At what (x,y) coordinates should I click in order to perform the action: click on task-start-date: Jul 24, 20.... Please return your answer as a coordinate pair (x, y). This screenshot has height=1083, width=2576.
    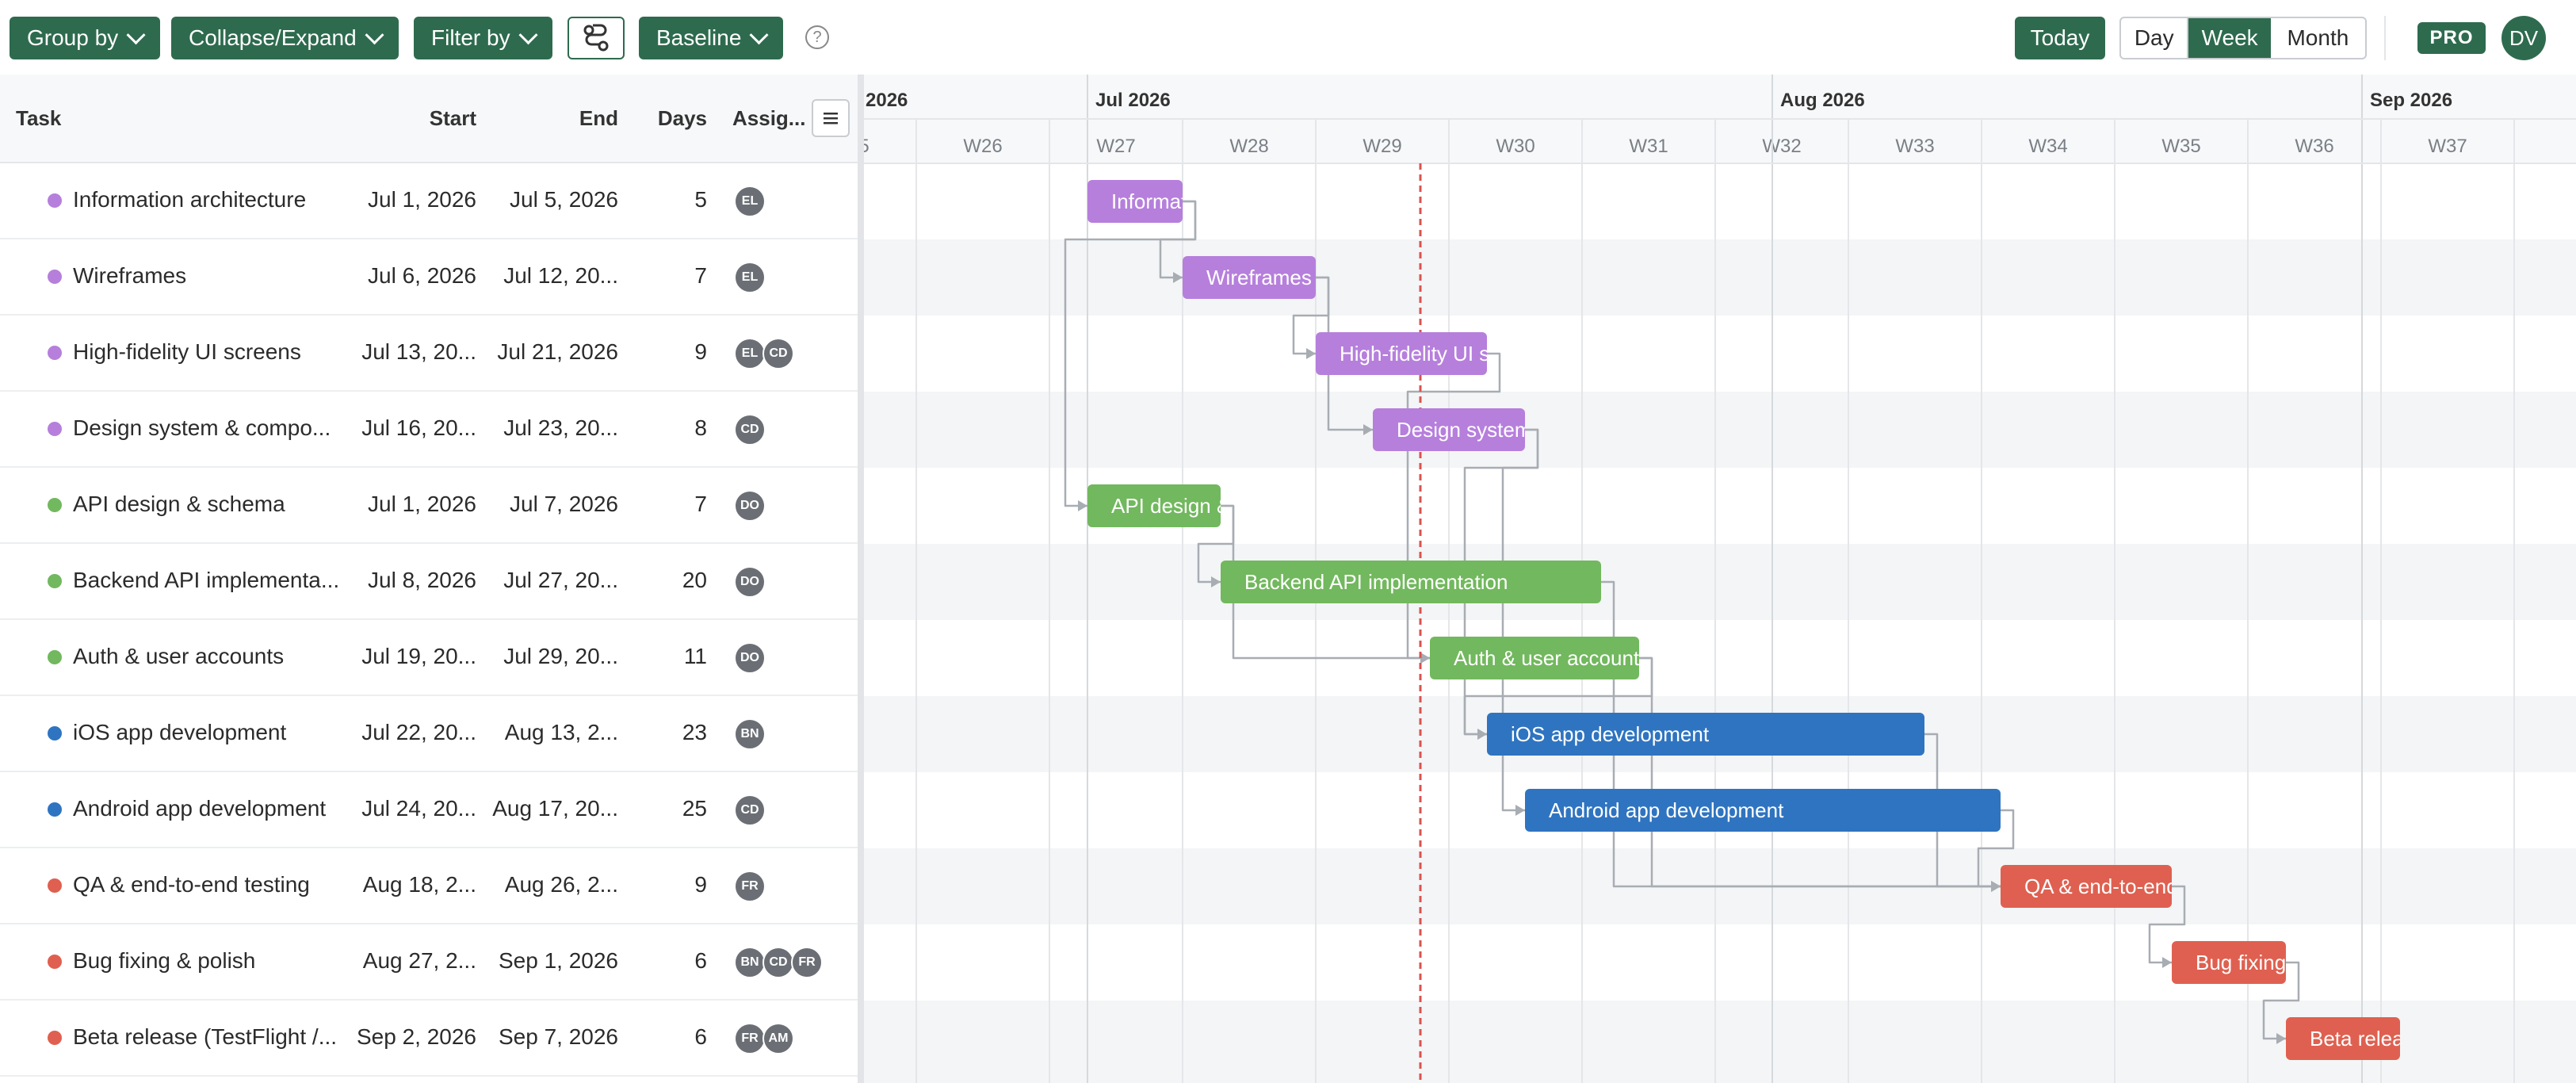
    Looking at the image, I should click on (418, 808).